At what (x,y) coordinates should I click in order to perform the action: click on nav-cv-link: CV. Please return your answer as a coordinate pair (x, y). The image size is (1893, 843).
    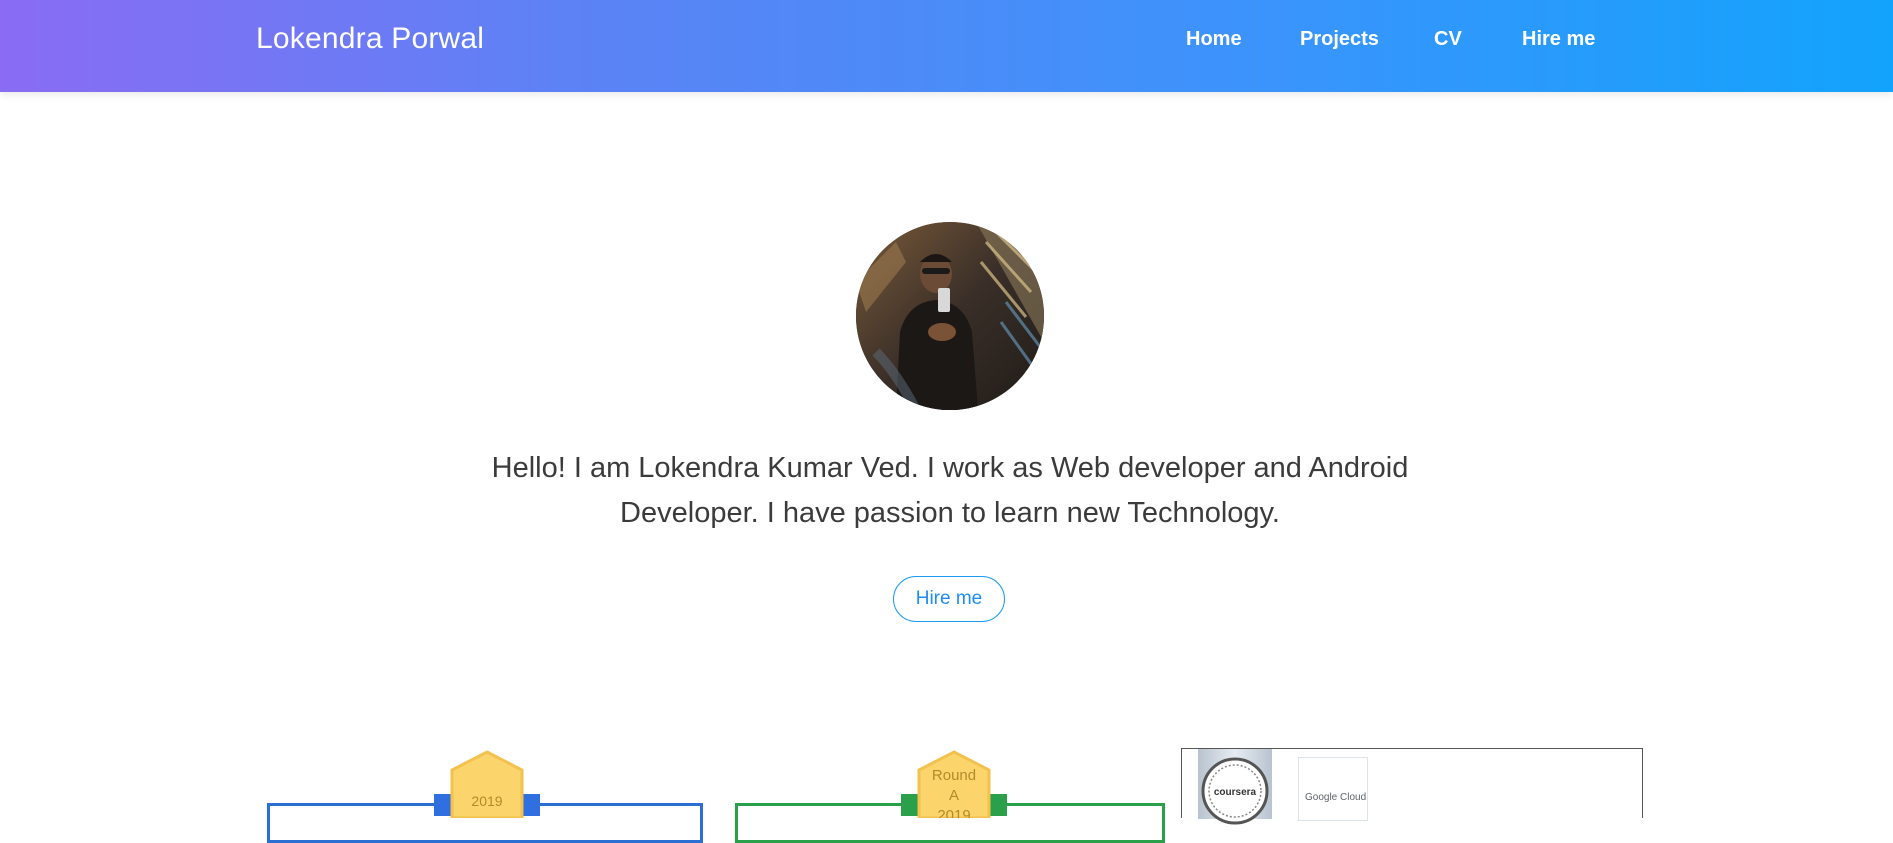
    Looking at the image, I should click on (1448, 39).